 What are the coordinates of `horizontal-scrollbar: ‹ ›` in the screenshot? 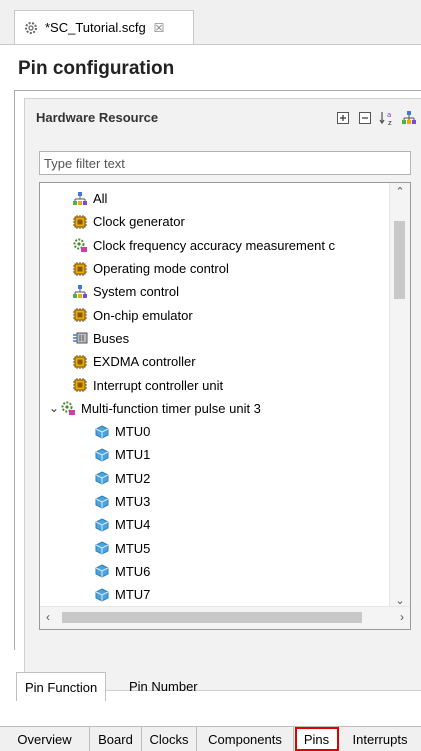 It's located at (225, 617).